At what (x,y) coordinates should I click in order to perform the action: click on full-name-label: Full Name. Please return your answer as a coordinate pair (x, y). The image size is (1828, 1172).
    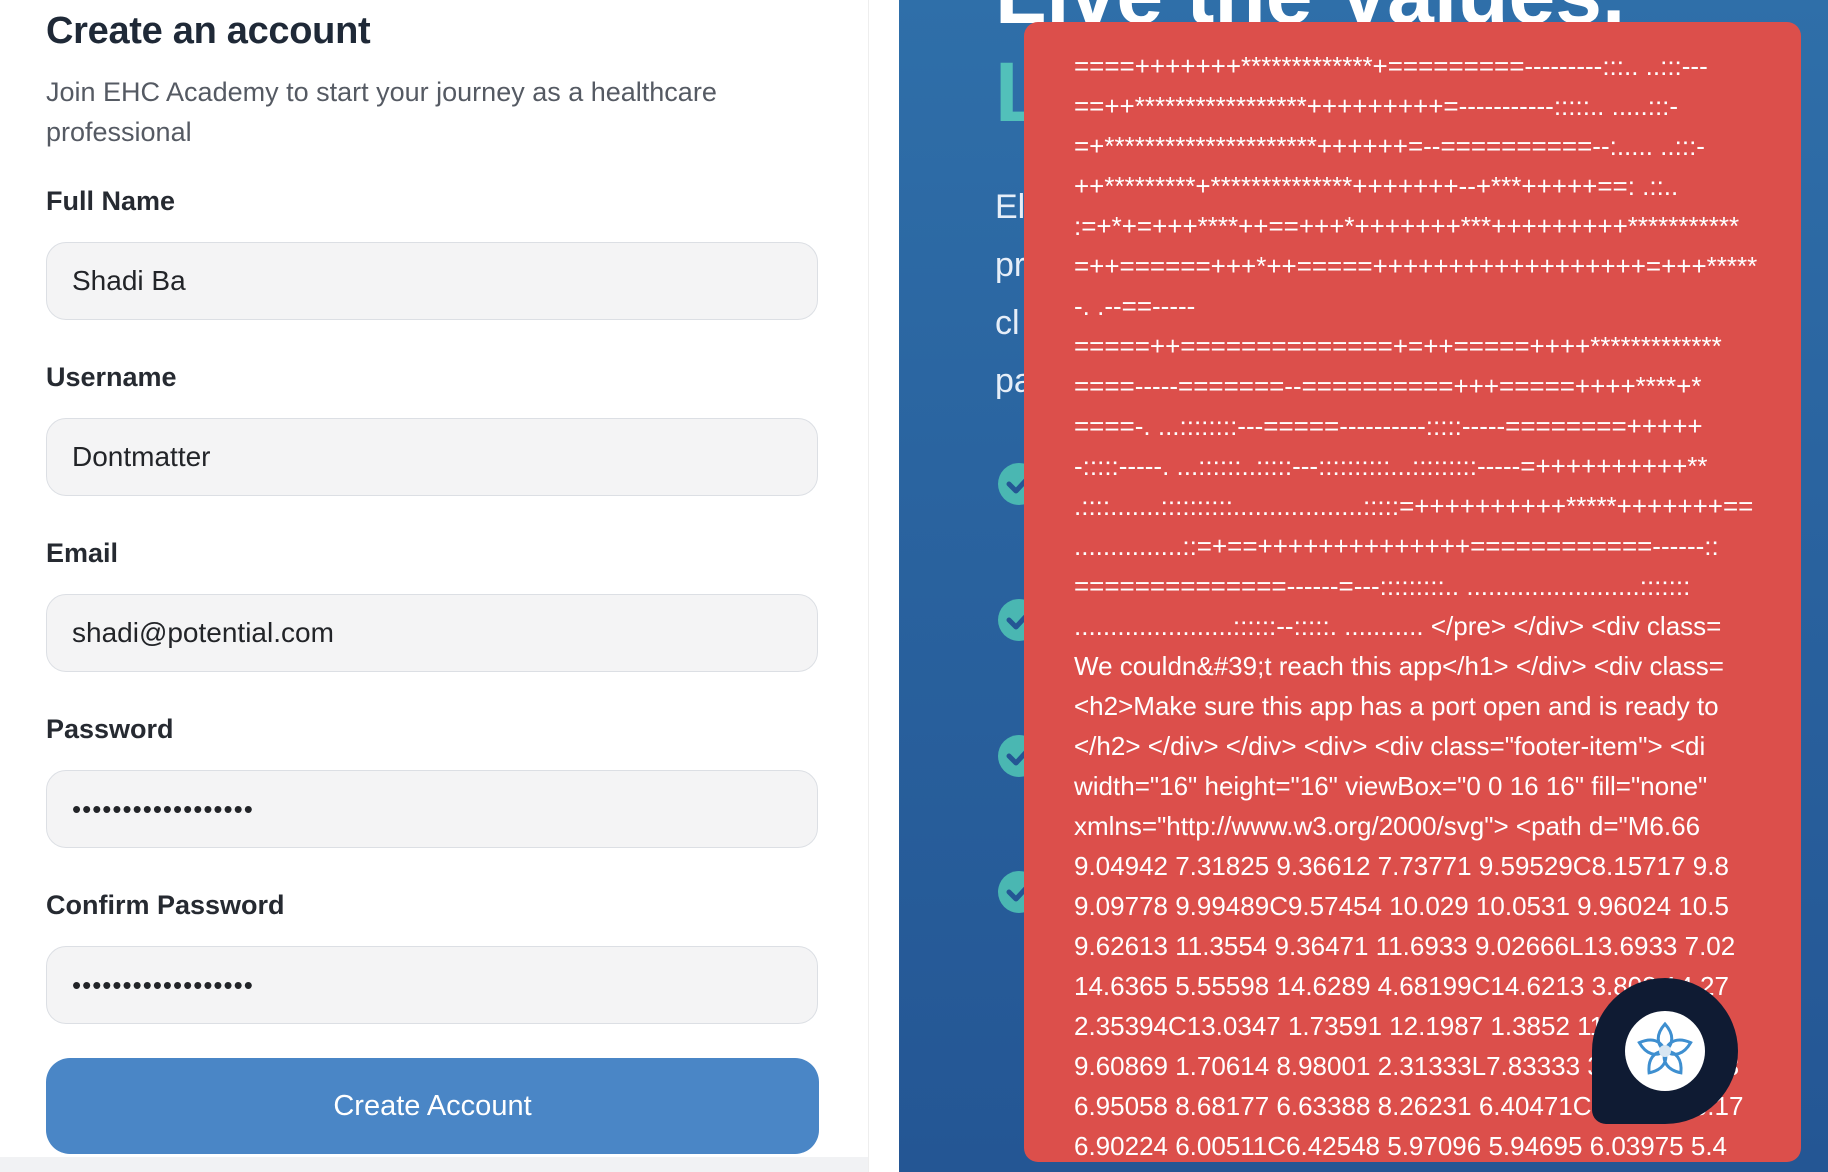
    Looking at the image, I should click on (111, 201).